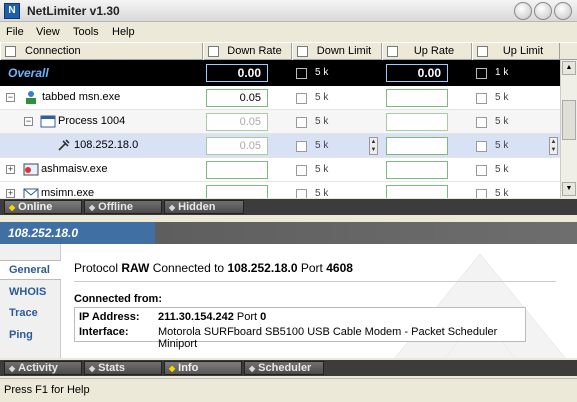 The height and width of the screenshot is (402, 577). Describe the element at coordinates (43, 233) in the screenshot. I see `detail-header-title: 108.252.18.0` at that location.